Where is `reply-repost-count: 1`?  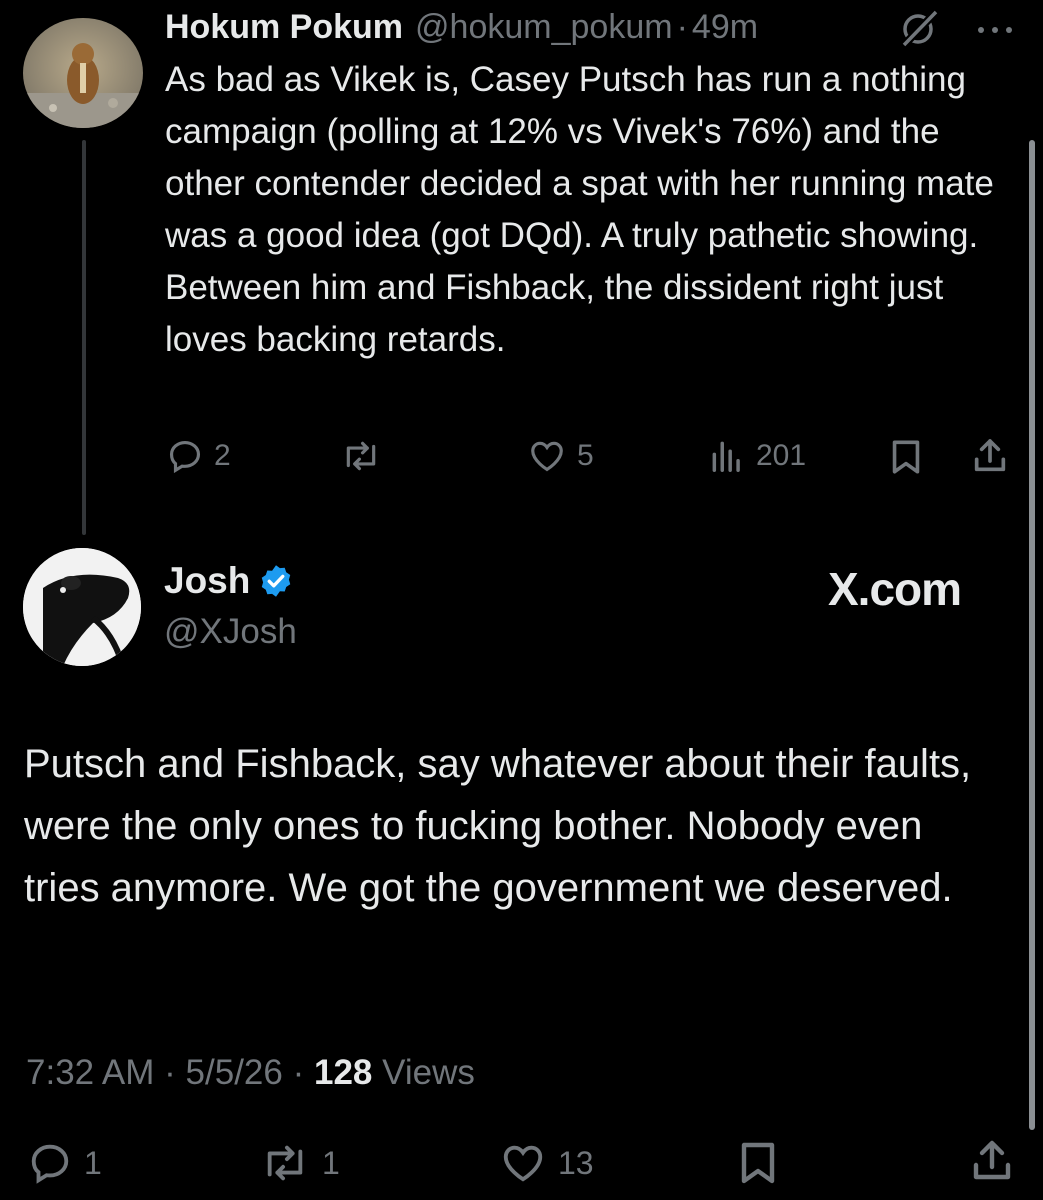 reply-repost-count: 1 is located at coordinates (331, 1162).